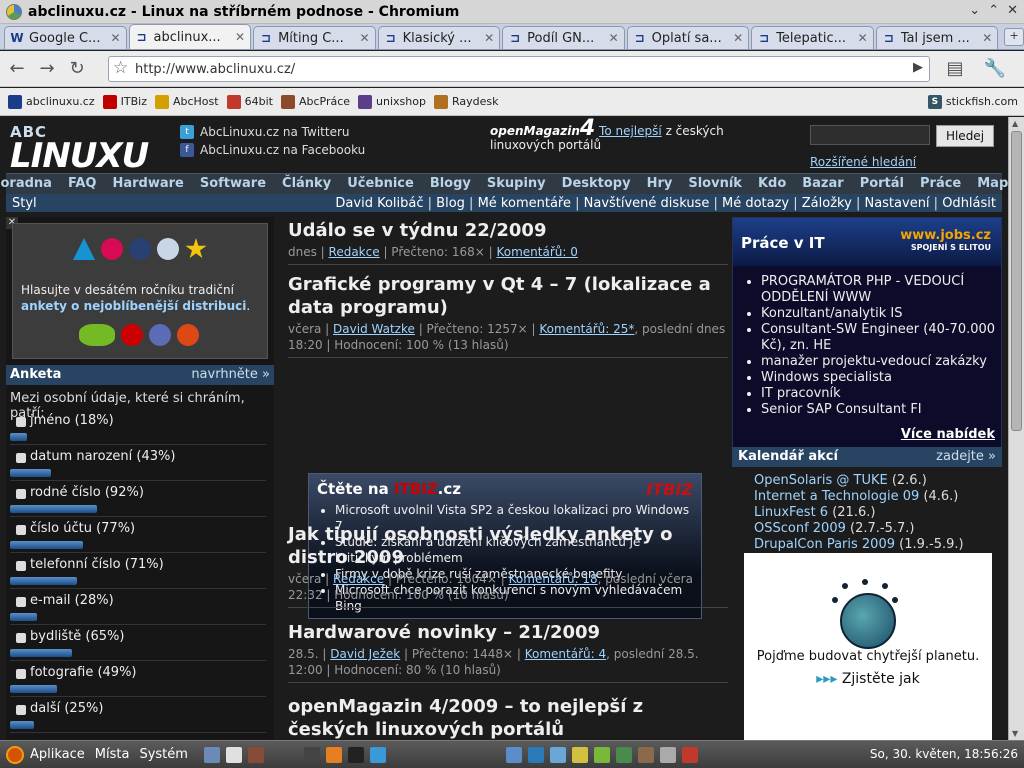 Image resolution: width=1024 pixels, height=768 pixels. What do you see at coordinates (1015, 733) in the screenshot?
I see `scroll-down-icon: ▼` at bounding box center [1015, 733].